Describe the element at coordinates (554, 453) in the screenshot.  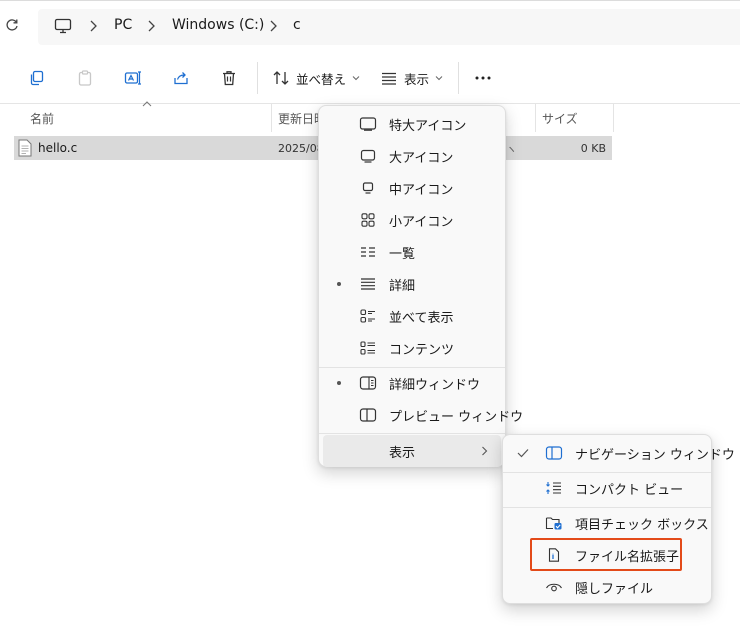
I see `nav-pane-icon` at that location.